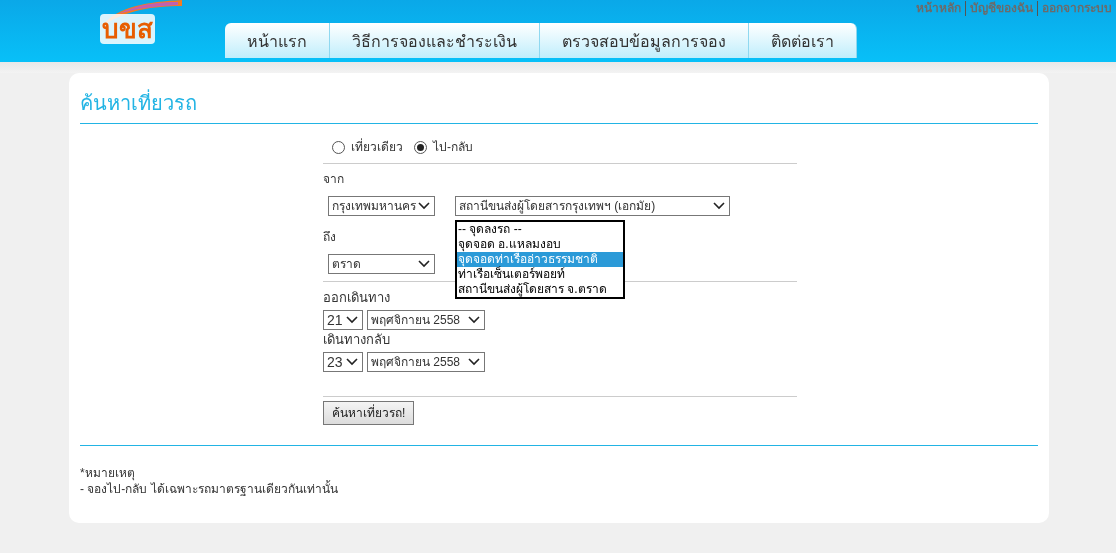  What do you see at coordinates (343, 362) in the screenshot?
I see `day-dropdown: 23` at bounding box center [343, 362].